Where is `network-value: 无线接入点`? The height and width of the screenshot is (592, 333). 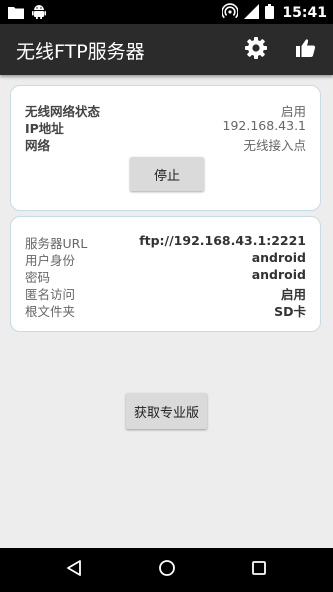 network-value: 无线接入点 is located at coordinates (274, 145).